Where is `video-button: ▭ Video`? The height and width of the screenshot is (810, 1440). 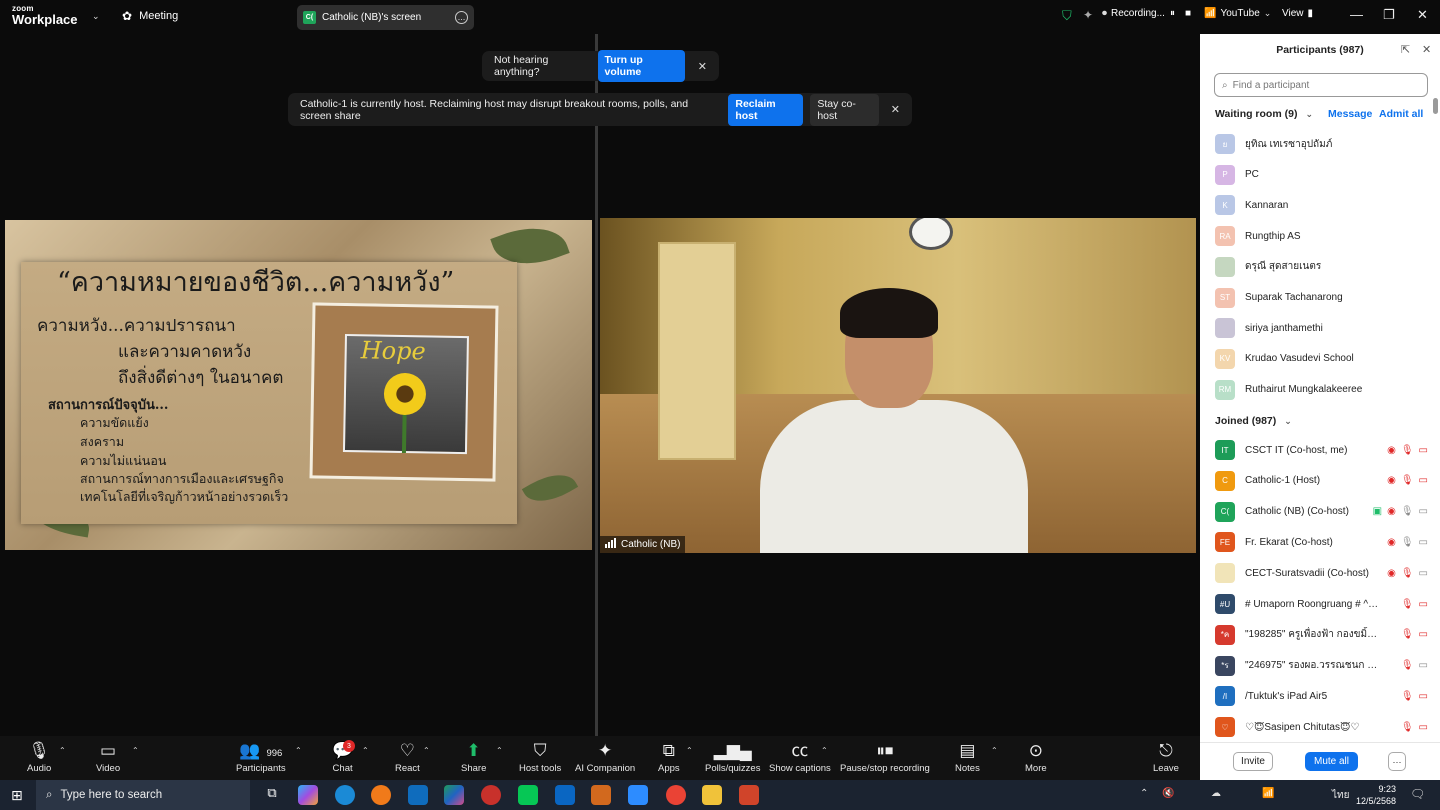
video-button: ▭ Video is located at coordinates (108, 758).